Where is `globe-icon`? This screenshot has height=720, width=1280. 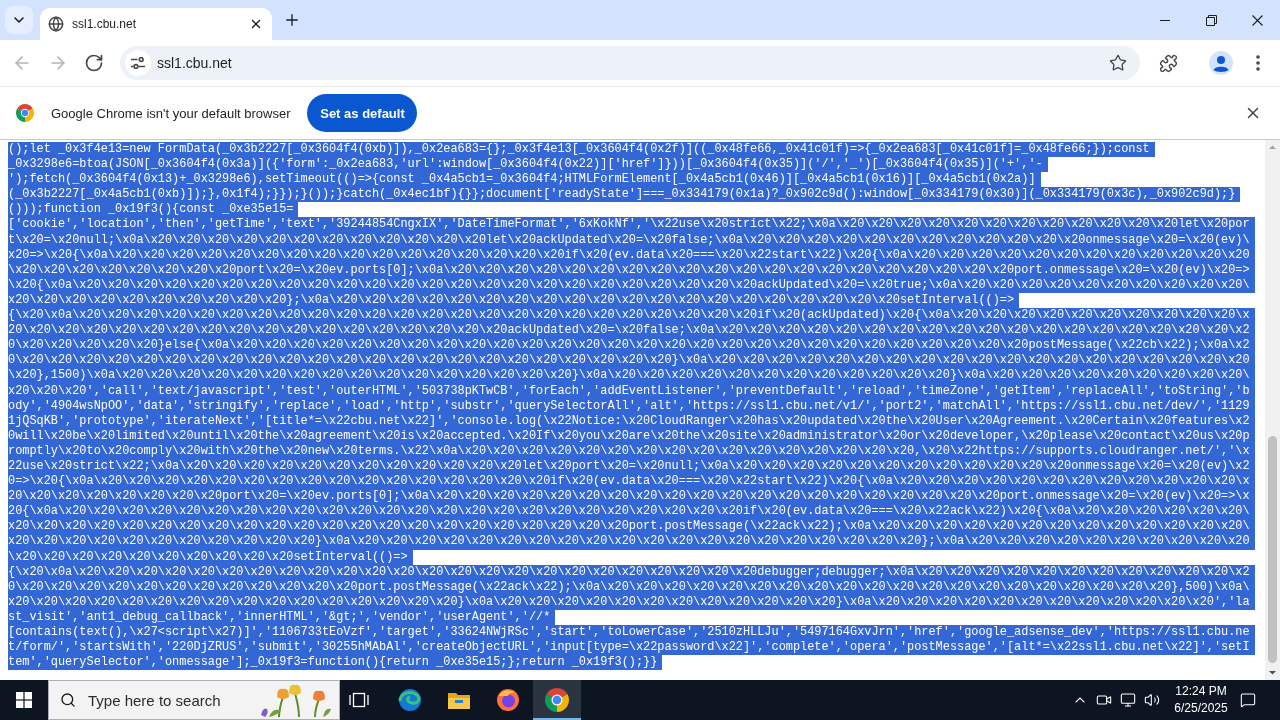
globe-icon is located at coordinates (56, 24).